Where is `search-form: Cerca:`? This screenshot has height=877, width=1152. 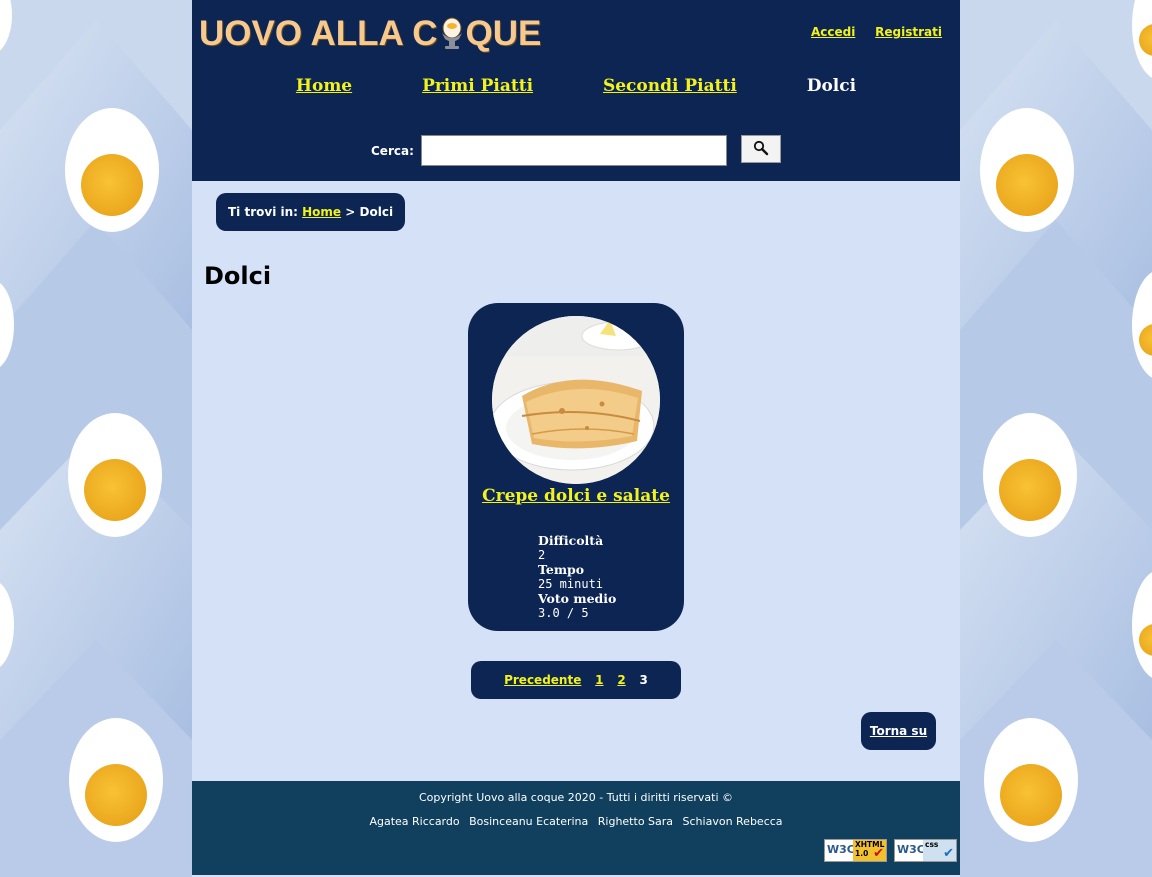 search-form: Cerca: is located at coordinates (576, 151).